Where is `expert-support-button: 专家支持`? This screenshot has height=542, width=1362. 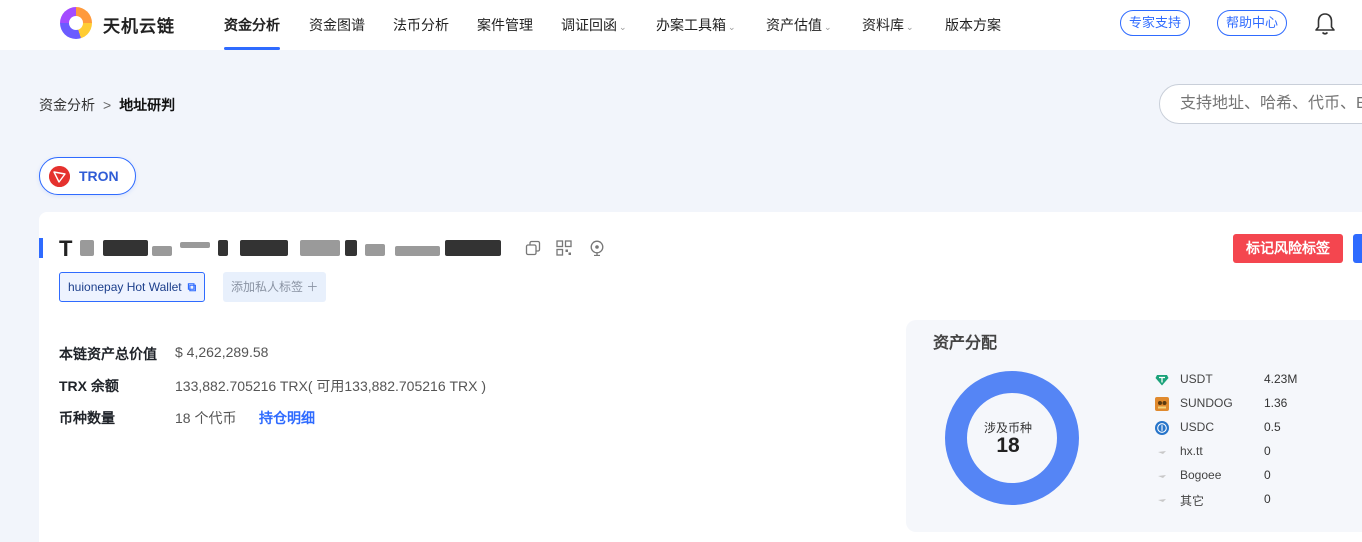
expert-support-button: 专家支持 is located at coordinates (1155, 23).